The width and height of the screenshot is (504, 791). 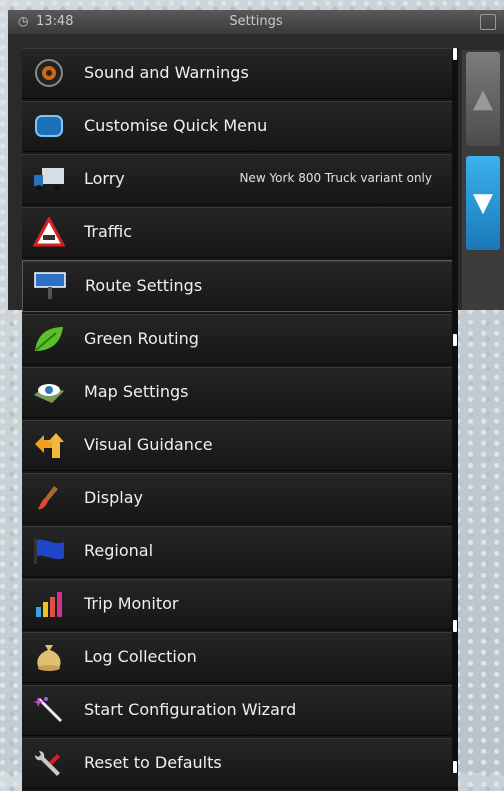 I want to click on menu-item-green-routing: Green Routing, so click(x=240, y=339).